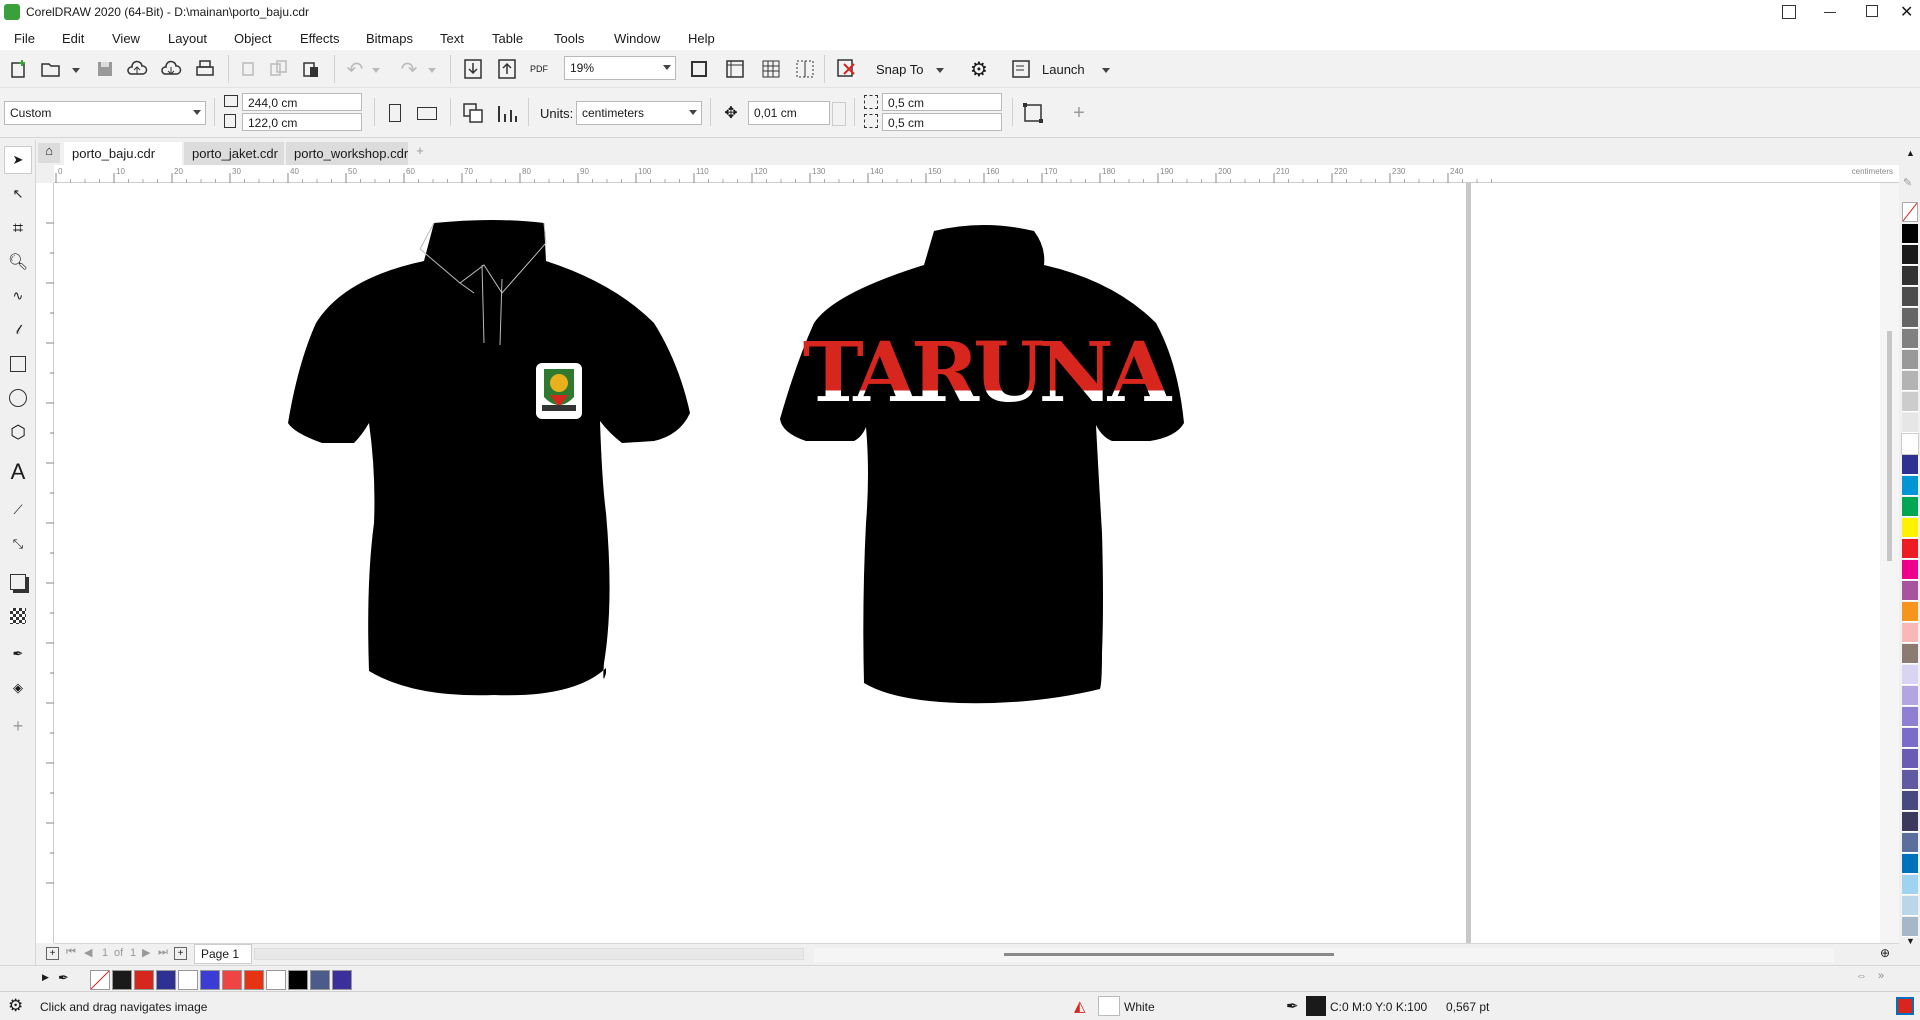 This screenshot has height=1020, width=1920. Describe the element at coordinates (18, 432) in the screenshot. I see `polygon-tool-icon: ⬡` at that location.